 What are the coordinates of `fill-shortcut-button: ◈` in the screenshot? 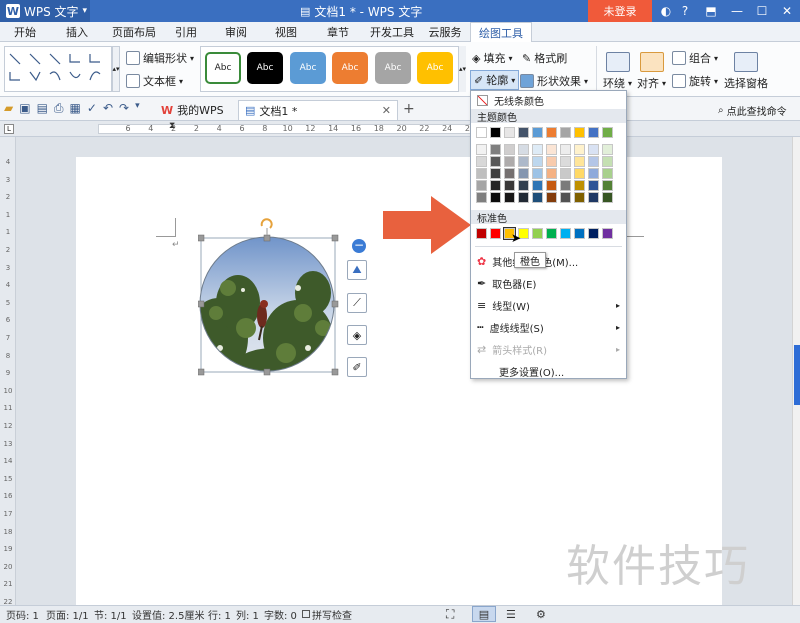 It's located at (357, 335).